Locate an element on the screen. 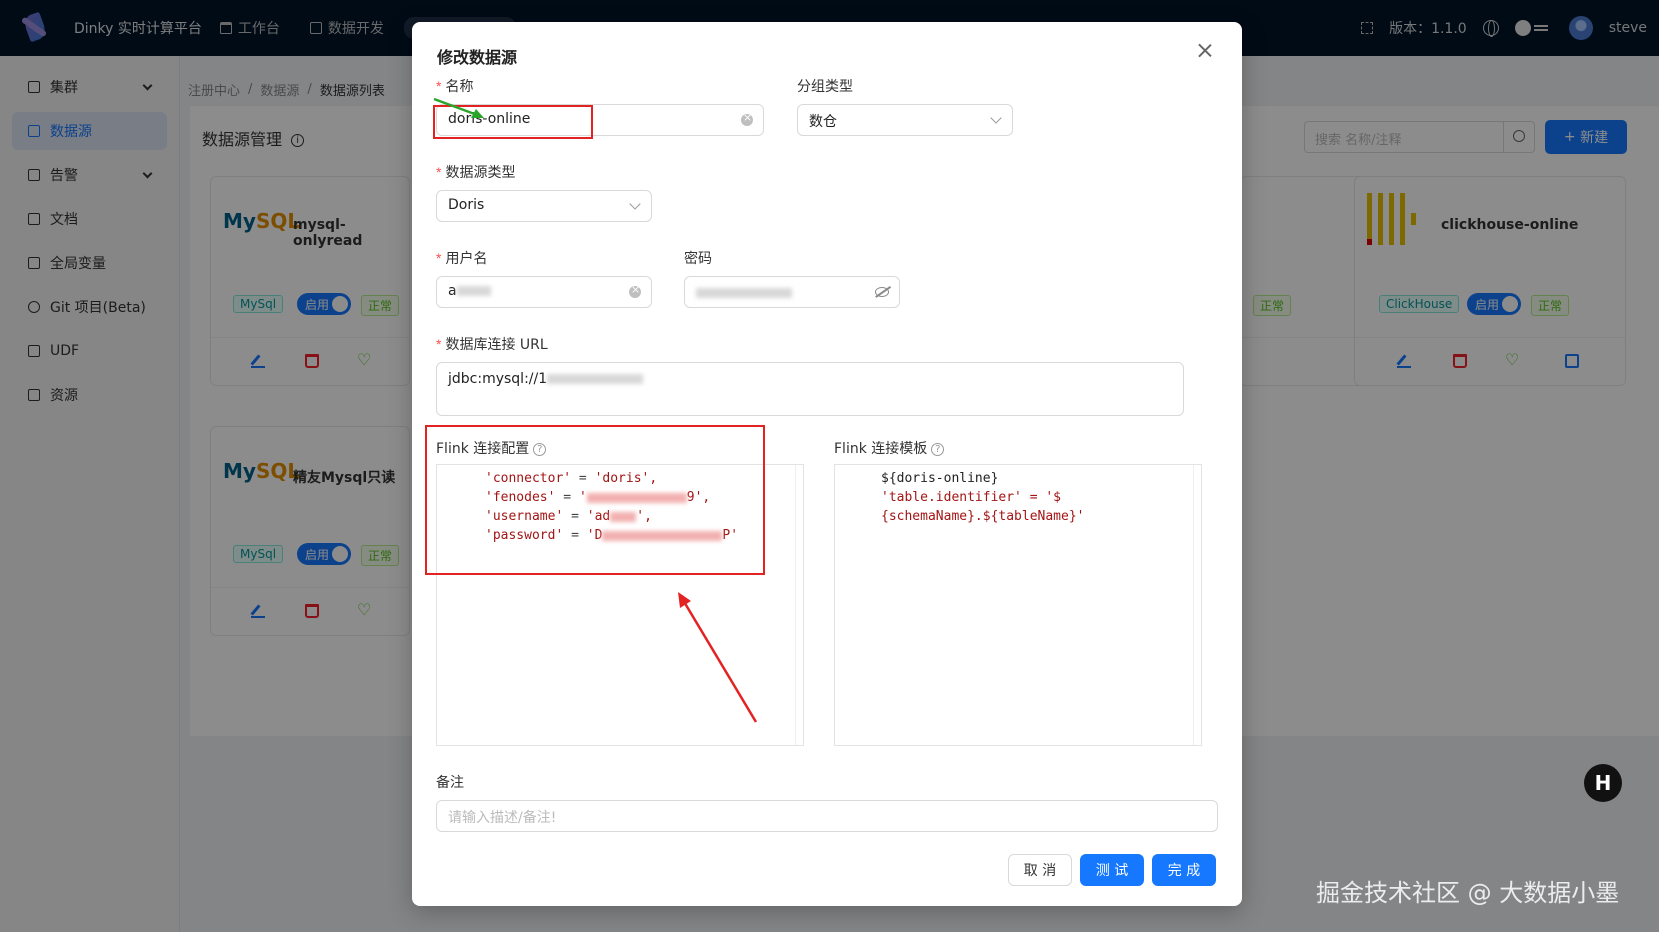 The width and height of the screenshot is (1659, 932). floating-help-badge: H is located at coordinates (1603, 783).